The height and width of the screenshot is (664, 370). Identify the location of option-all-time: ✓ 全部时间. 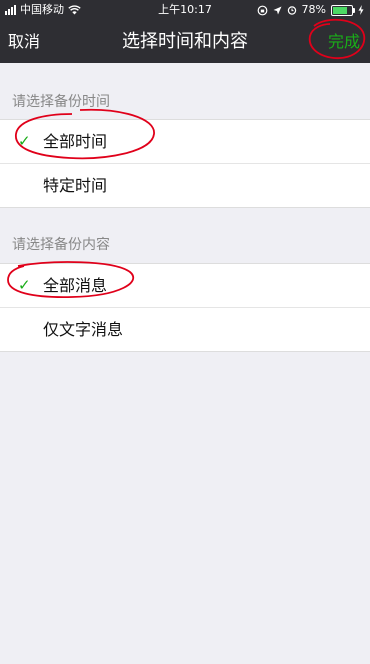
(185, 141).